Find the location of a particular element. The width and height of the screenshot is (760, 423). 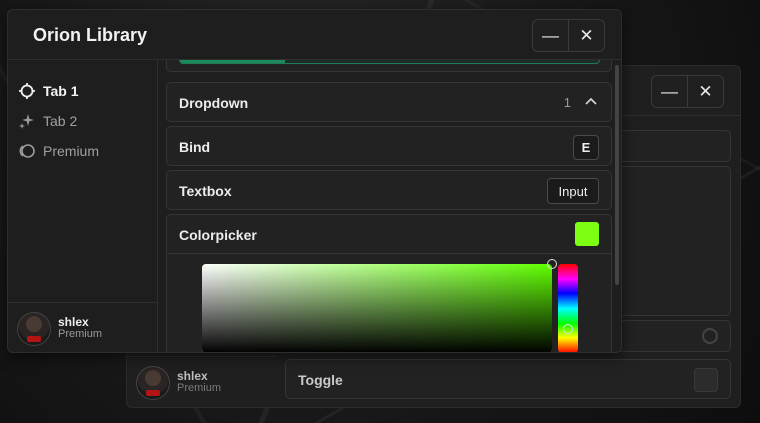

tab-2-label: Tab 2 is located at coordinates (60, 121).